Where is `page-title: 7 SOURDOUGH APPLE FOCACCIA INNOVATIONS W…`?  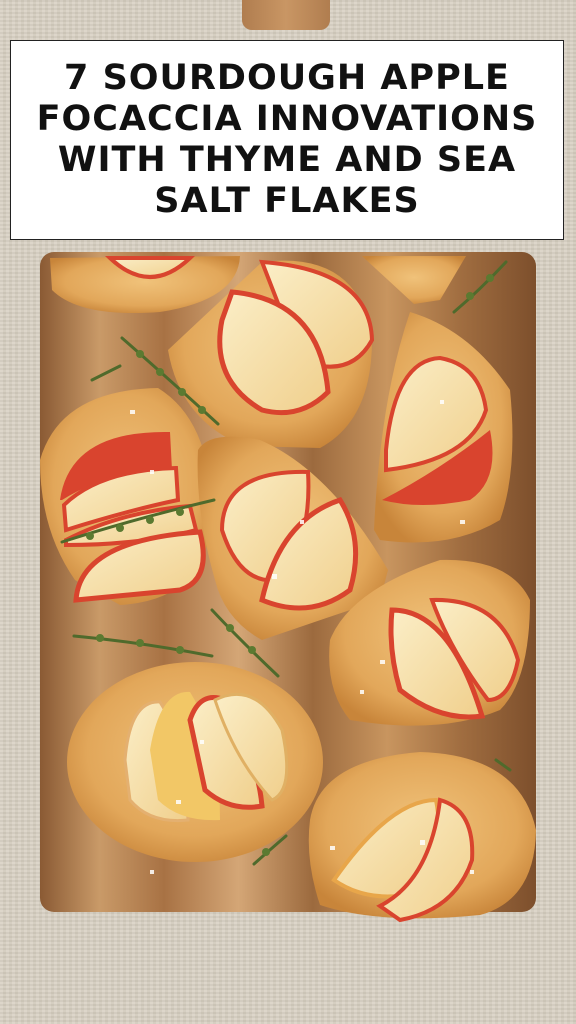 page-title: 7 SOURDOUGH APPLE FOCACCIA INNOVATIONS W… is located at coordinates (287, 139).